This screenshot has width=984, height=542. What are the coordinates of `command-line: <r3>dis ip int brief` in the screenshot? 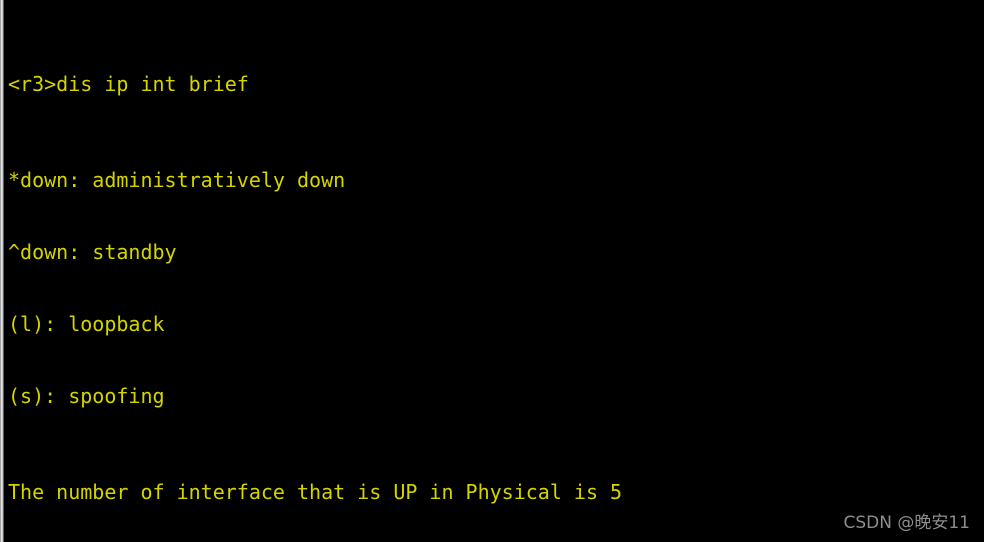 It's located at (128, 84).